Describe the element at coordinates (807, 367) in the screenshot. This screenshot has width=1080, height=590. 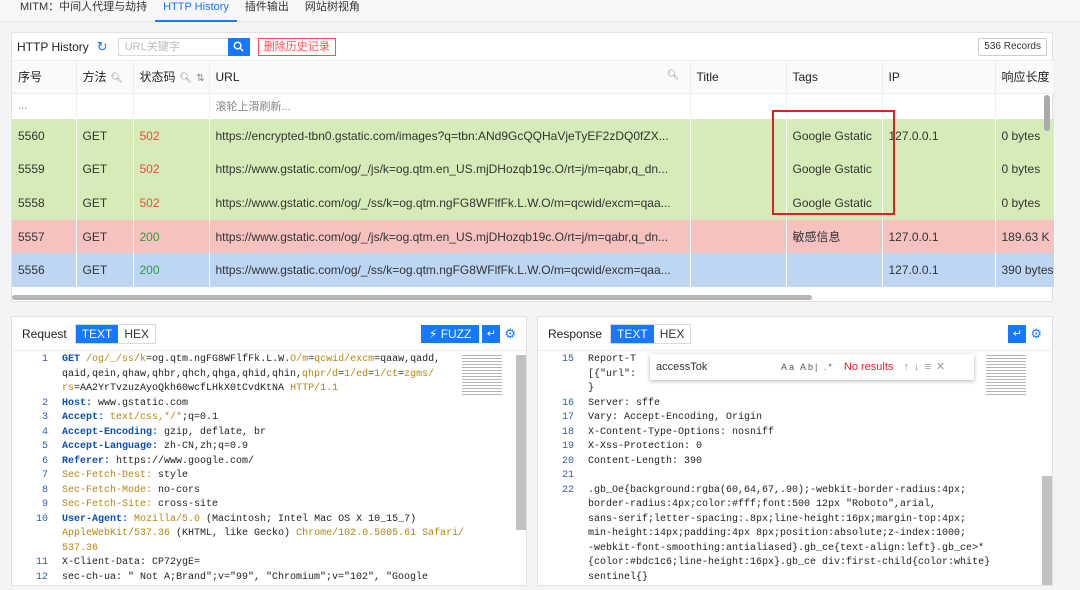
I see `find-options: Aa Ab| .*` at that location.